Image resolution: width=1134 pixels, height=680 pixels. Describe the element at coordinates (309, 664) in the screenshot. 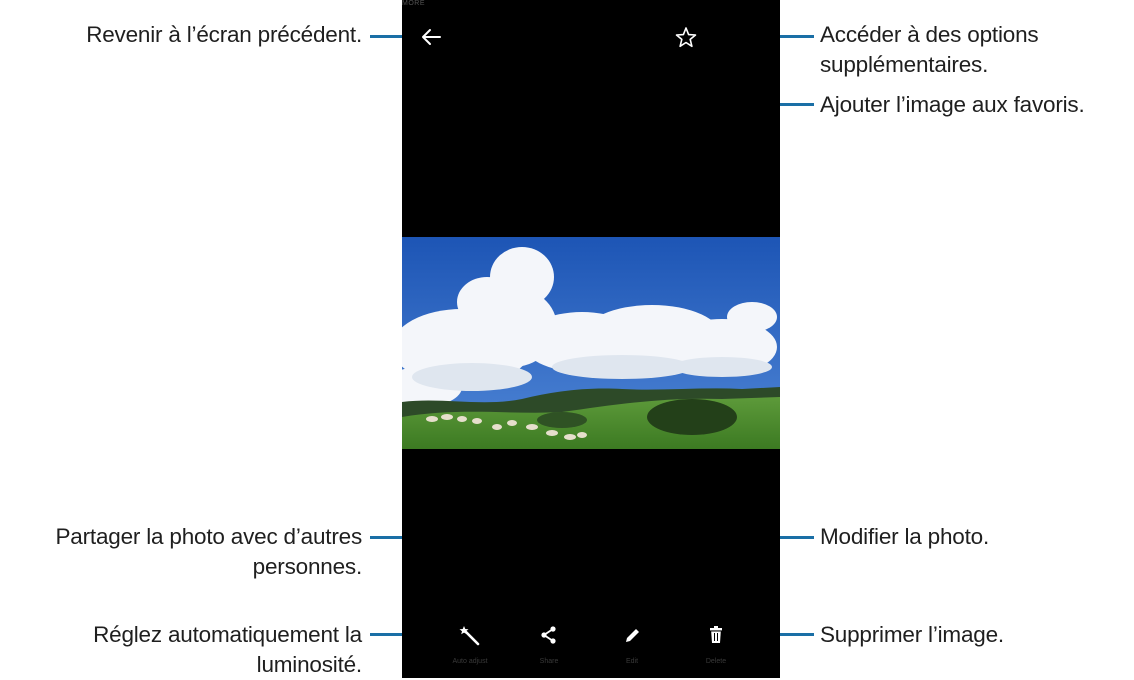

I see `callout-auto-line2: luminosité.` at that location.